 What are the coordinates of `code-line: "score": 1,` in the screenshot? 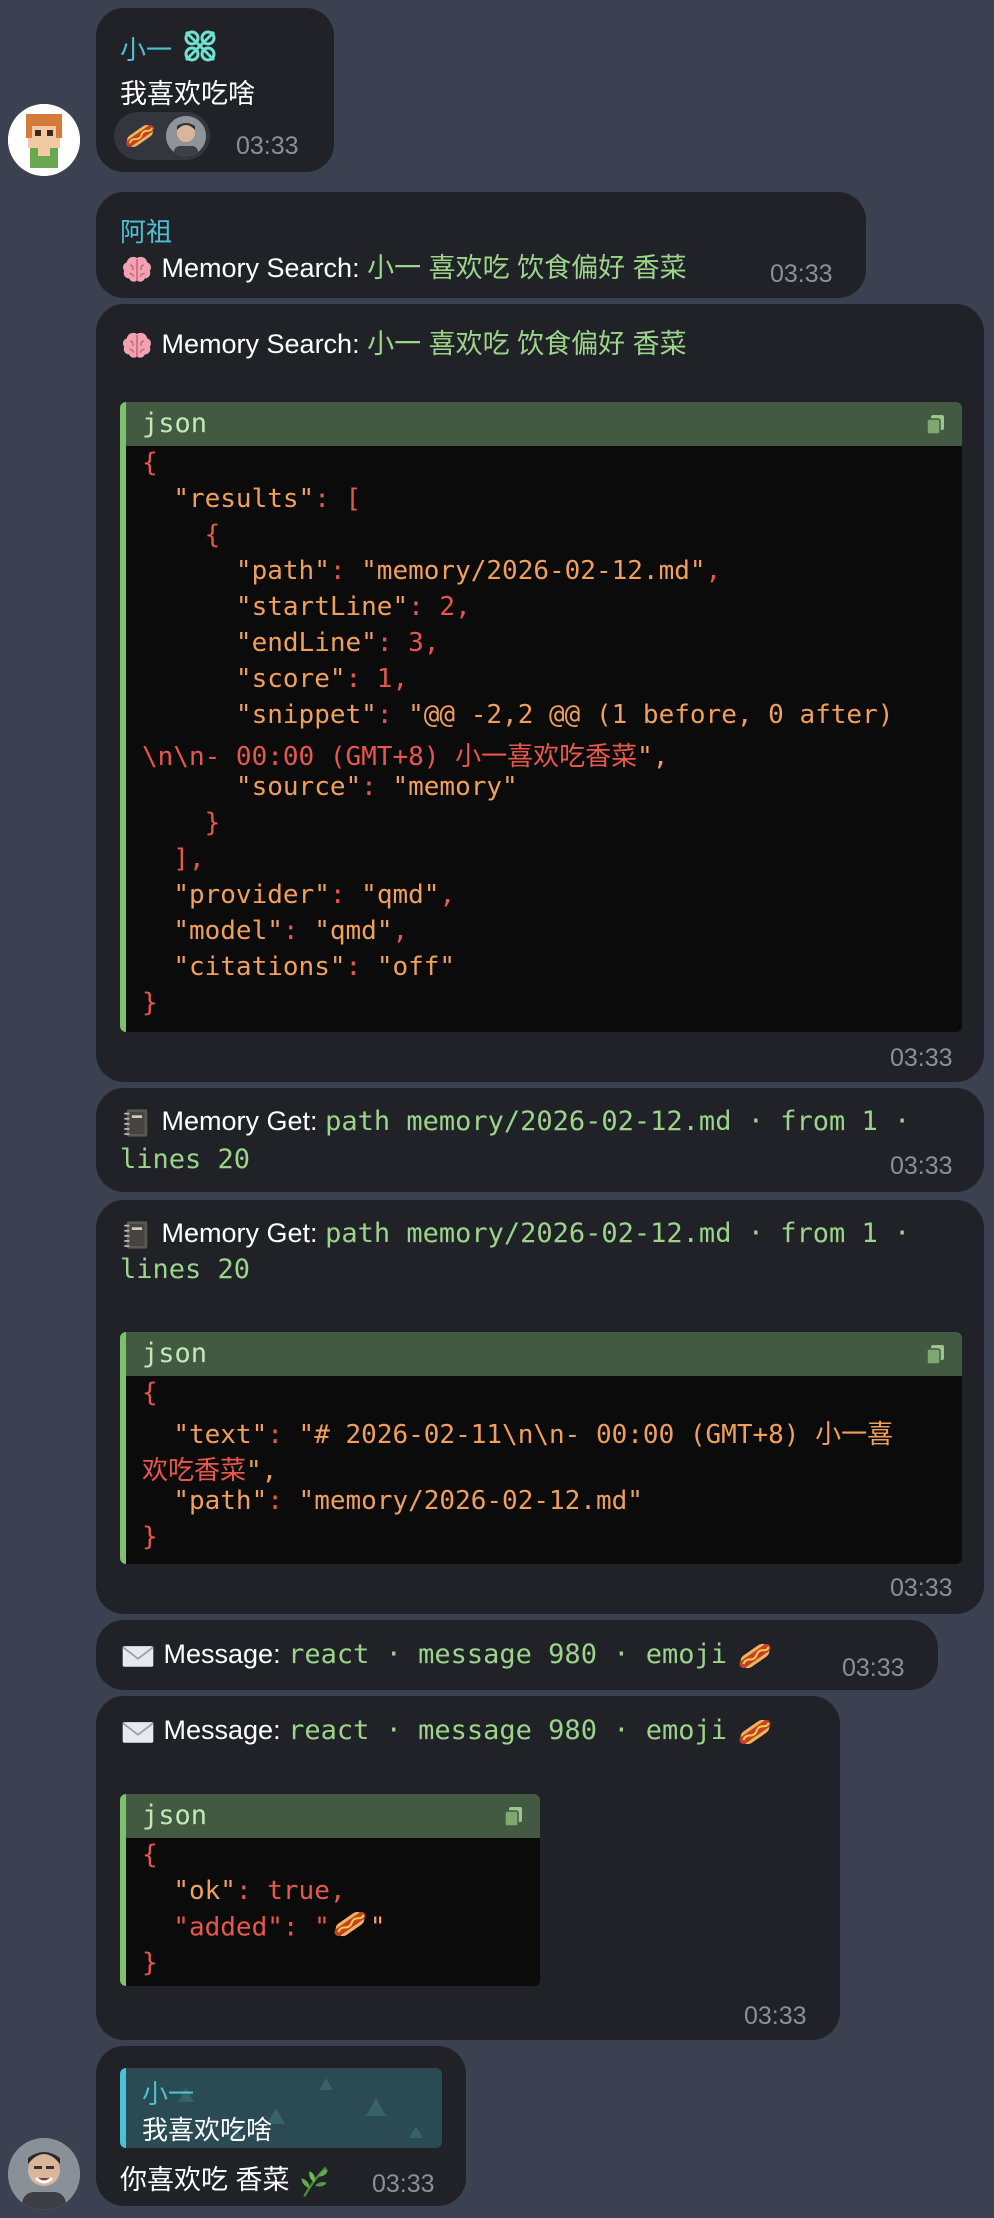 It's located at (322, 679).